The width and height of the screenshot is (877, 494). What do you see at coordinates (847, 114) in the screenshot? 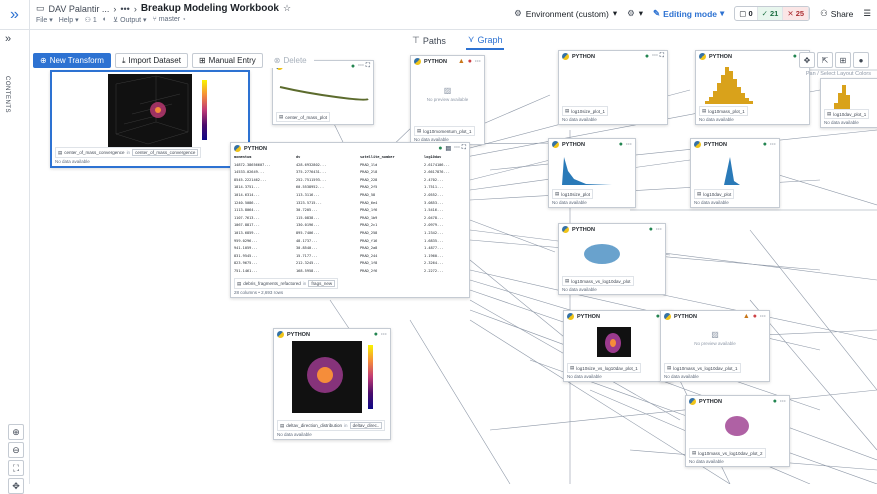
I see `dataset-label: ▤ log10dav_plot_1` at bounding box center [847, 114].